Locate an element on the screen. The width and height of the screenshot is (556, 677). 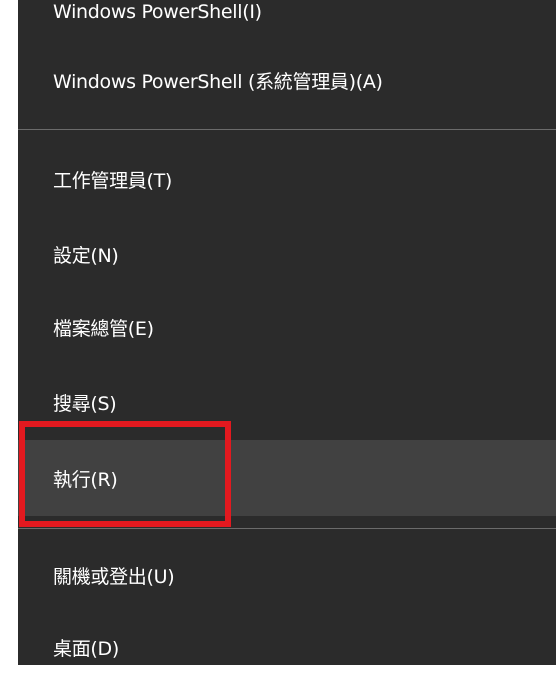
menu-item-windows-powershell: Windows PowerShell(I) is located at coordinates (287, 21).